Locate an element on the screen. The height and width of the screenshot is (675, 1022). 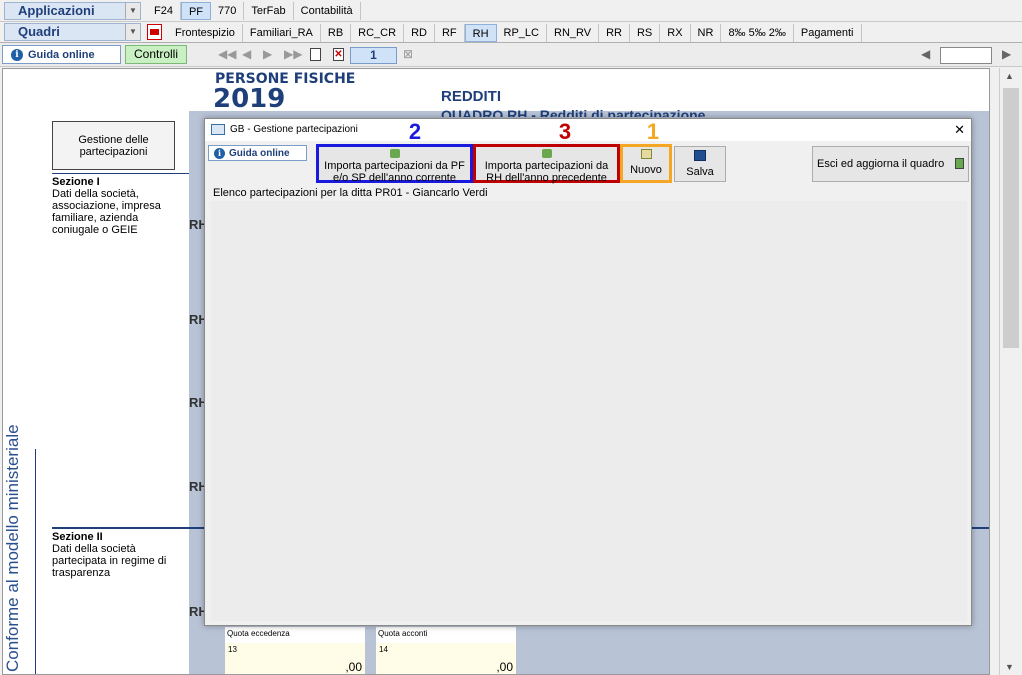
quadri-label: Quadri is located at coordinates (39, 31).